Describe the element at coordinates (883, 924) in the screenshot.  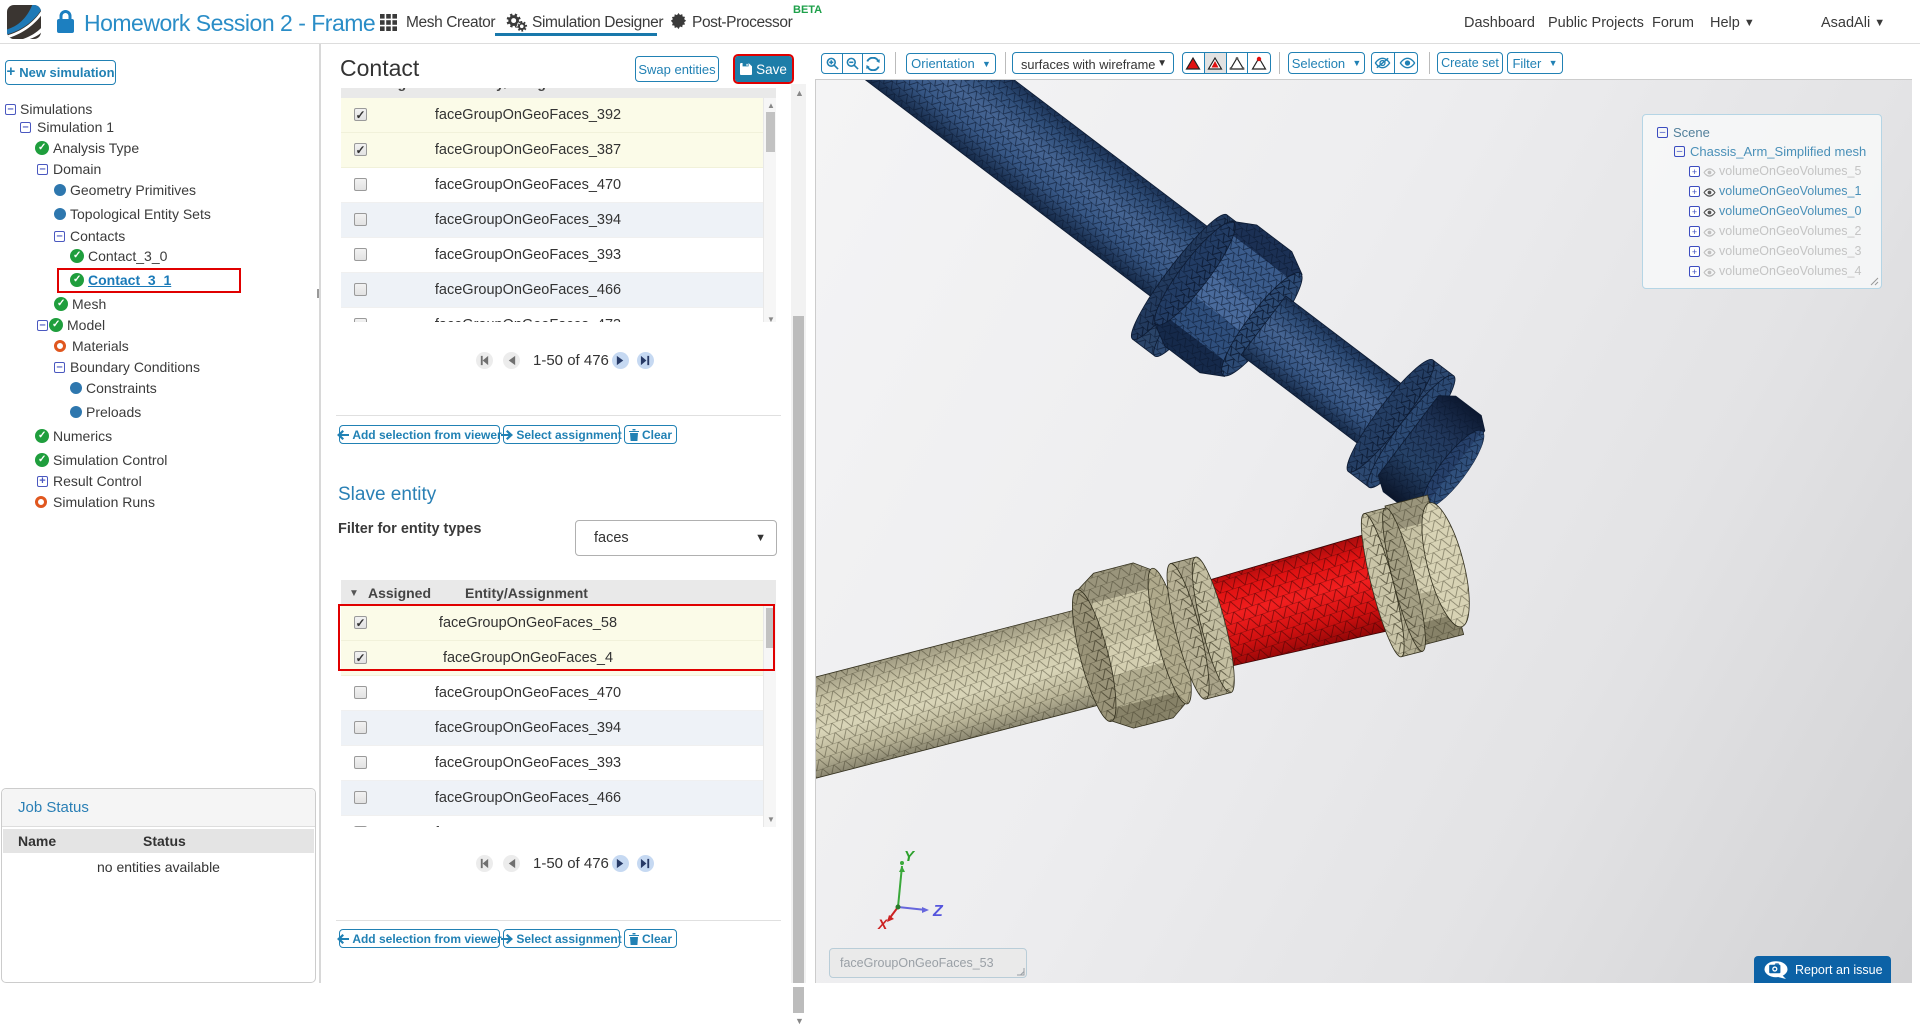
I see `svg-text: X` at that location.